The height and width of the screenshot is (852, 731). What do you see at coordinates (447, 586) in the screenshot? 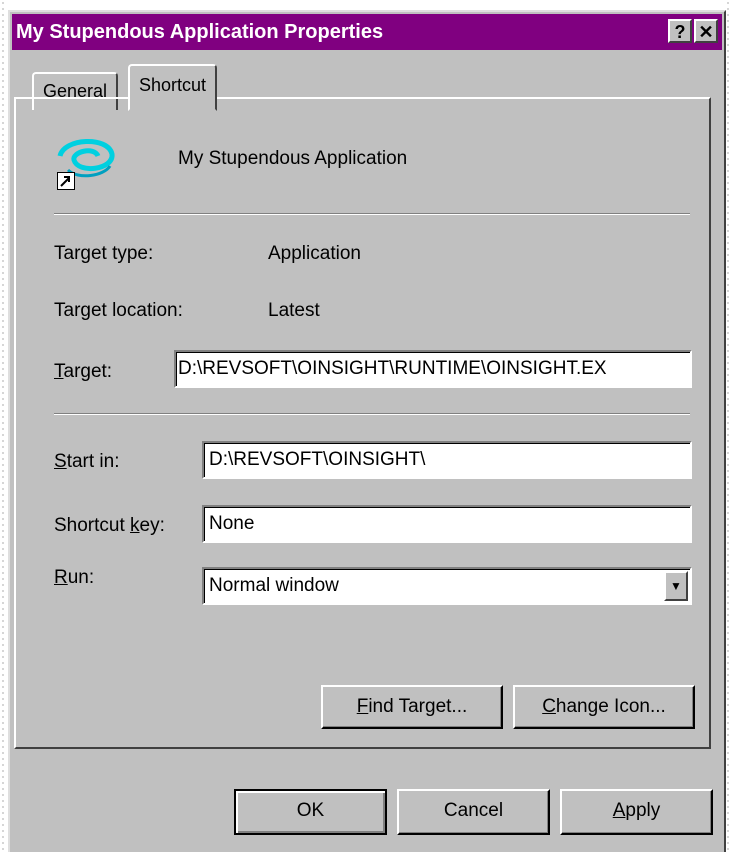
I see `run-dropdown: Normal window ▼` at bounding box center [447, 586].